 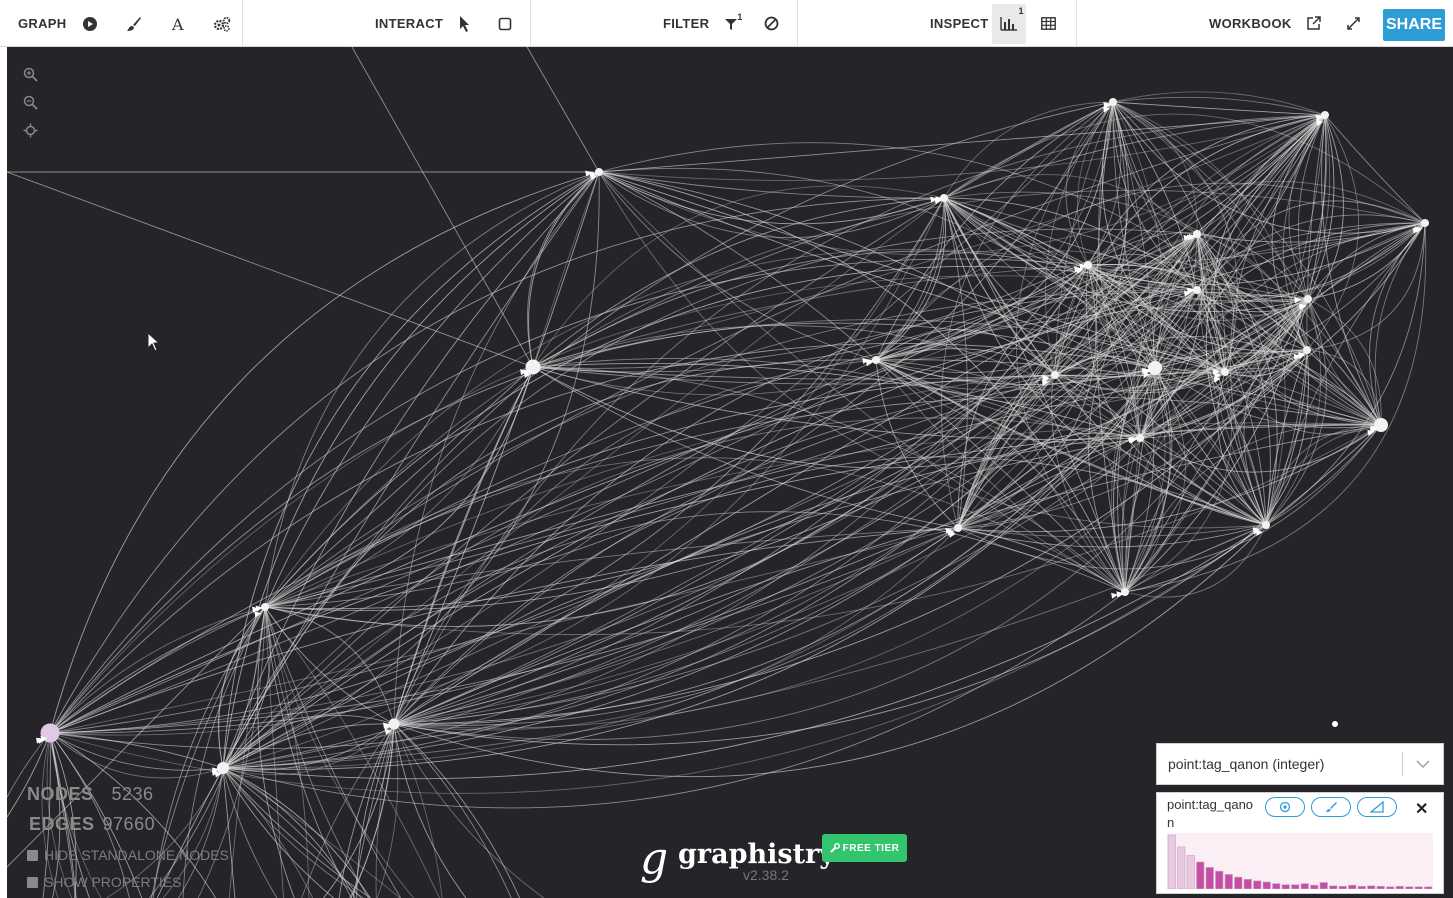 What do you see at coordinates (30, 130) in the screenshot?
I see `center-button` at bounding box center [30, 130].